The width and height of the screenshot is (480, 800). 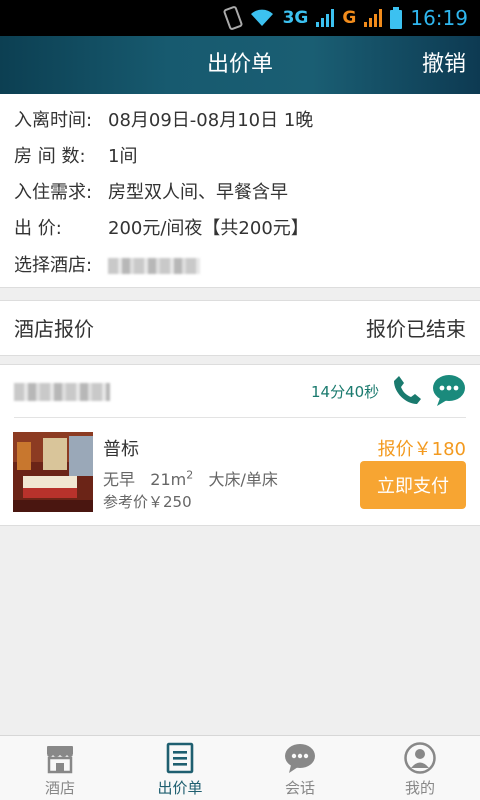 I want to click on phone-icon, so click(x=407, y=390).